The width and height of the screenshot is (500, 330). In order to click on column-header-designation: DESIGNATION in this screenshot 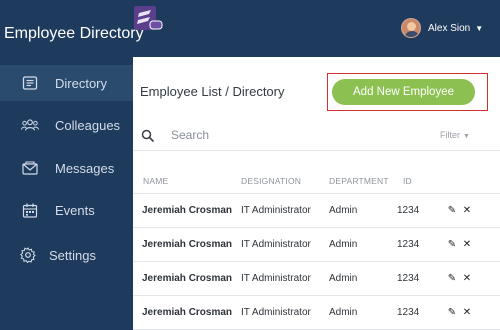, I will do `click(271, 181)`.